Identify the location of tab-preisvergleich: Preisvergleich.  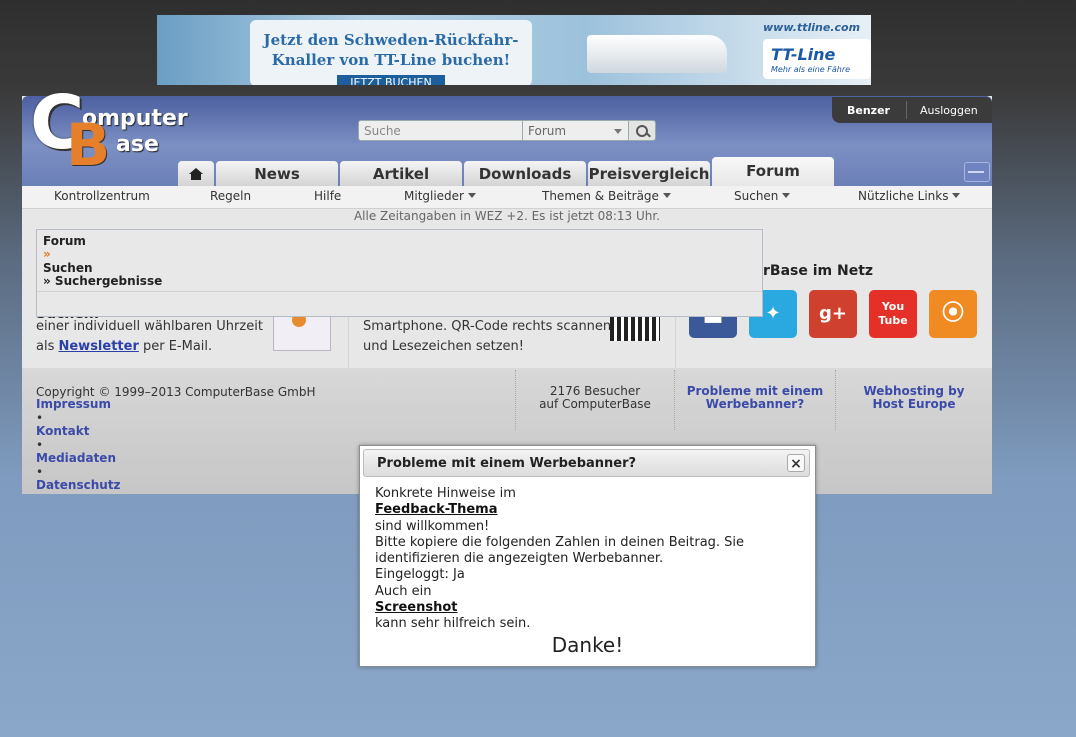
(649, 173).